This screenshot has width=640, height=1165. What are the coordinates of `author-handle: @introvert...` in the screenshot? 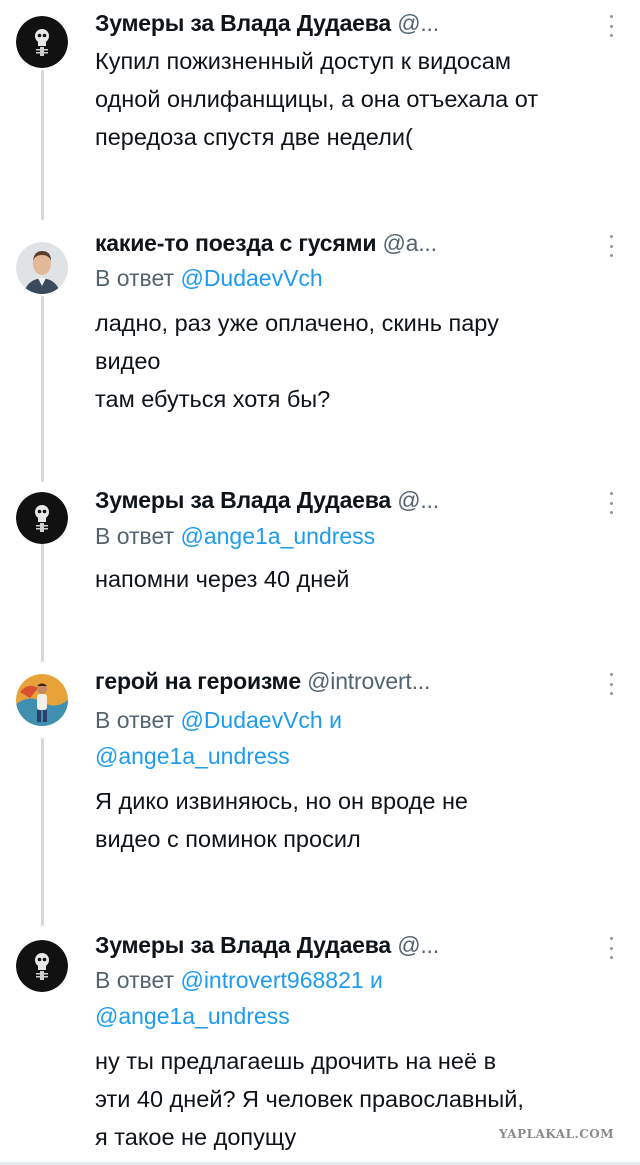 It's located at (368, 681).